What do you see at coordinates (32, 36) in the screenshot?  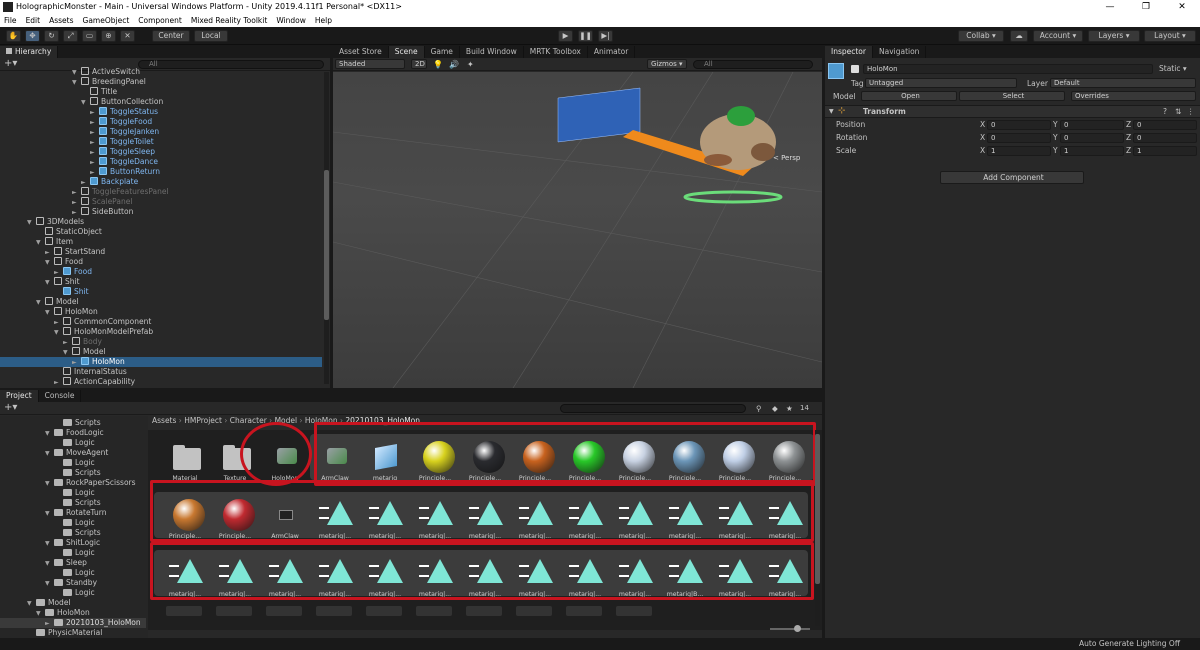 I see `move-tool-icon: ✥` at bounding box center [32, 36].